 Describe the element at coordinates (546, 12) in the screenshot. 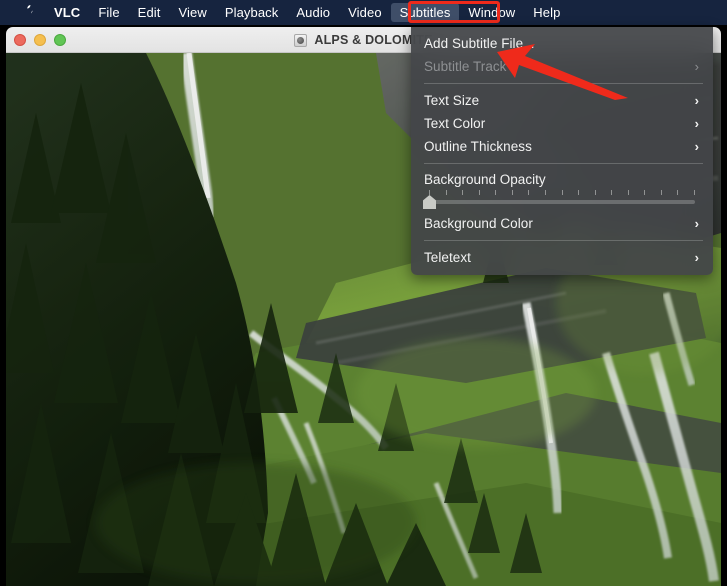

I see `menubar-item-help: Help` at that location.